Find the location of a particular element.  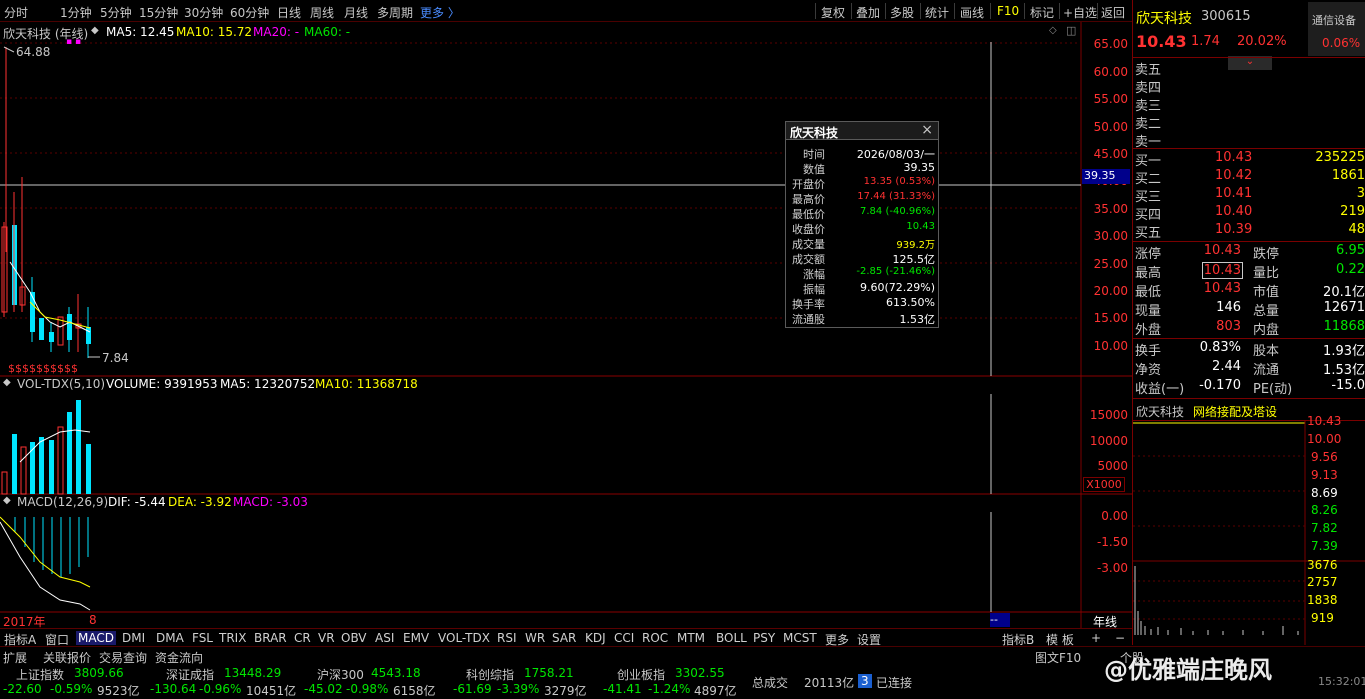

zoom-out-button: − is located at coordinates (1120, 638).